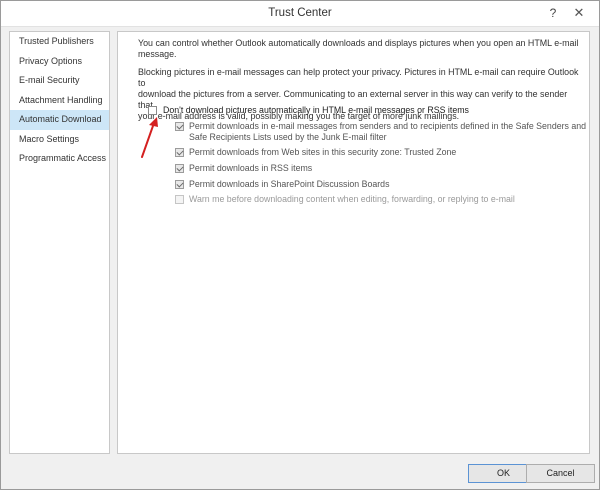  What do you see at coordinates (157, 54) in the screenshot?
I see `intro-line-2: message.` at bounding box center [157, 54].